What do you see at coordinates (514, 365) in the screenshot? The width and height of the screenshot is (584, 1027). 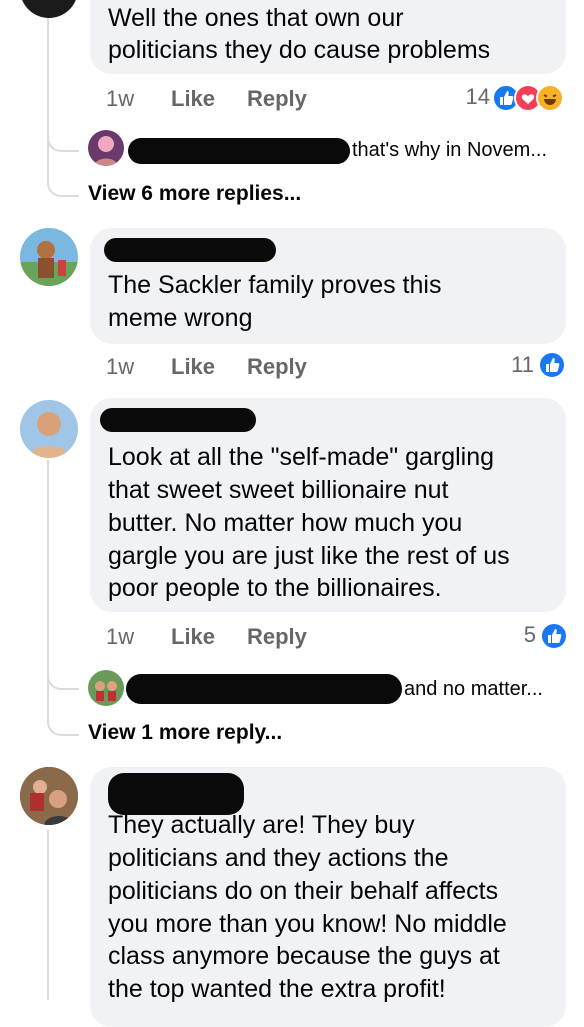 I see `reaction-count: 11` at bounding box center [514, 365].